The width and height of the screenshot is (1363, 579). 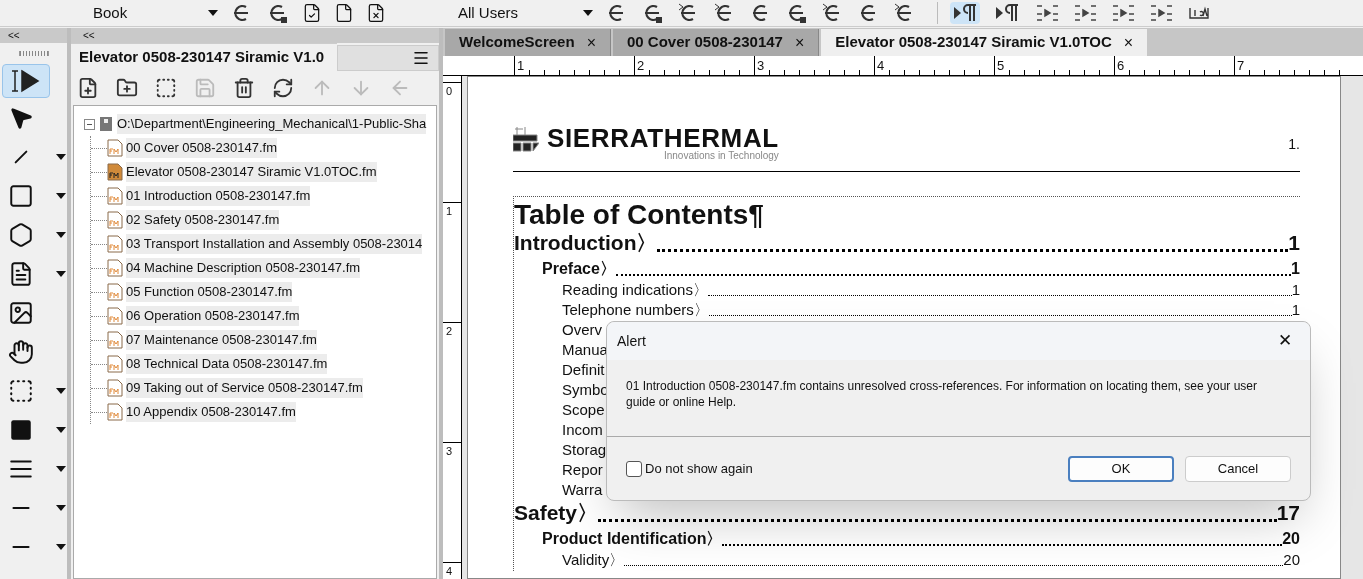 I want to click on tree-item: 05 Function 0508-230147.fm, so click(x=209, y=292).